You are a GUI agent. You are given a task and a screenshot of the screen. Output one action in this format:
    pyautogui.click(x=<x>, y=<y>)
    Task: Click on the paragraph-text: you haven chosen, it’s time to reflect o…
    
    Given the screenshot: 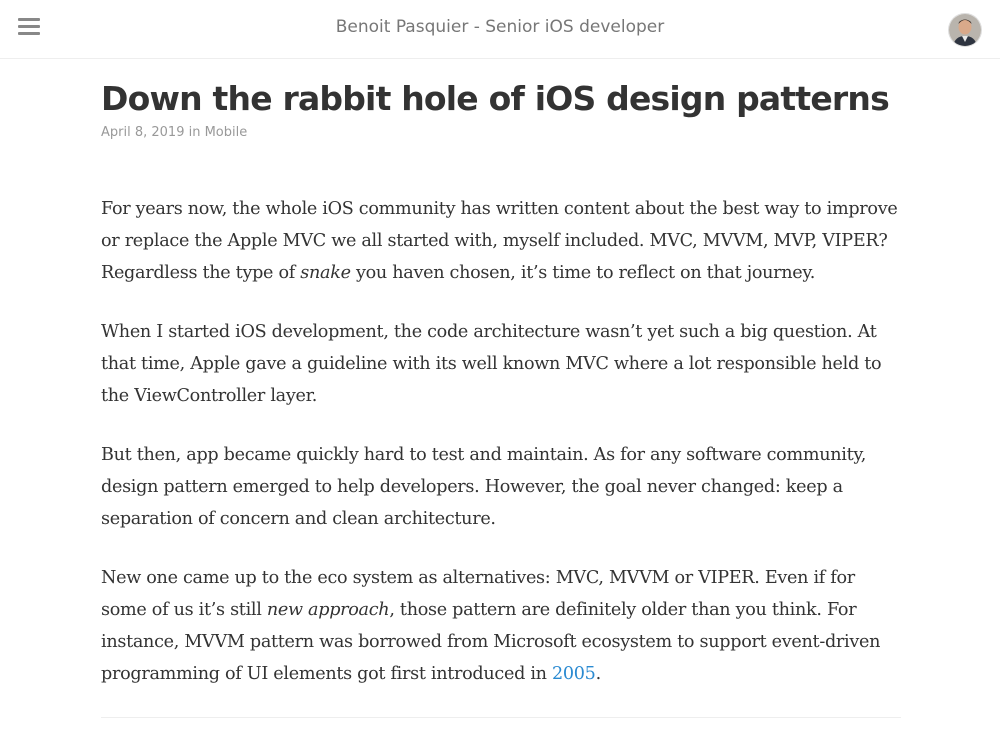 What is the action you would take?
    pyautogui.click(x=583, y=273)
    